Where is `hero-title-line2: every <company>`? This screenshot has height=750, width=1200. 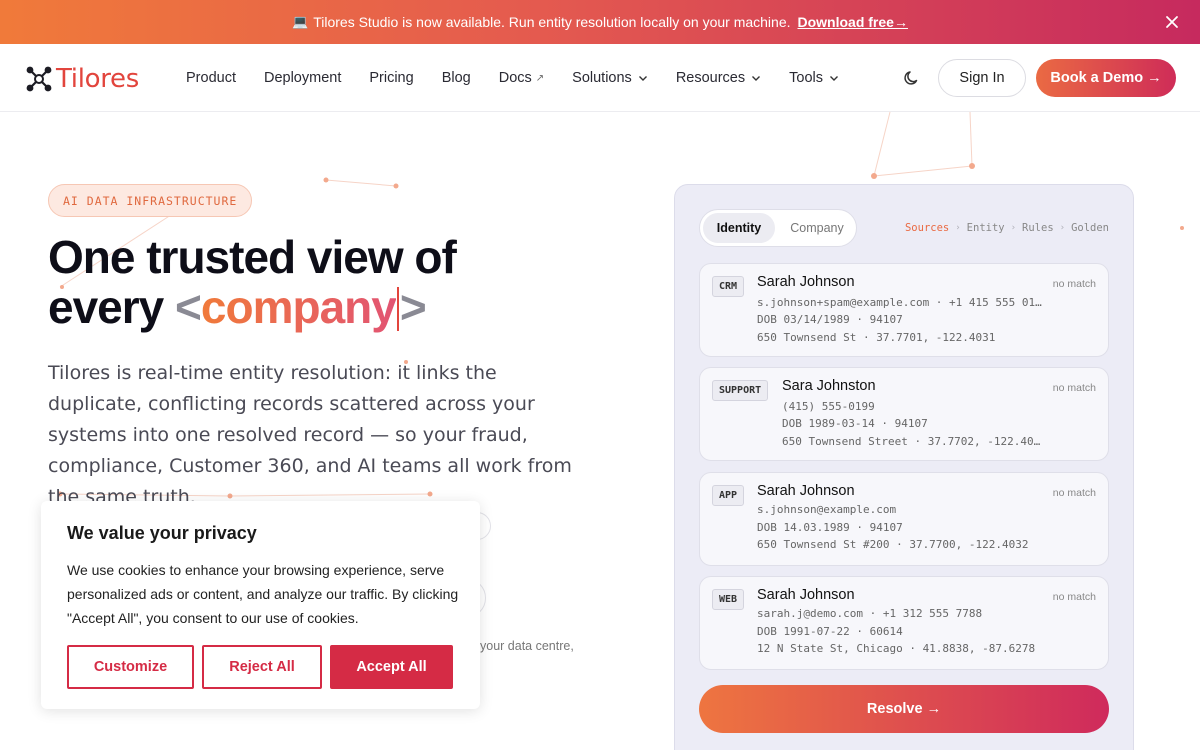
hero-title-line2: every <company> is located at coordinates (252, 307).